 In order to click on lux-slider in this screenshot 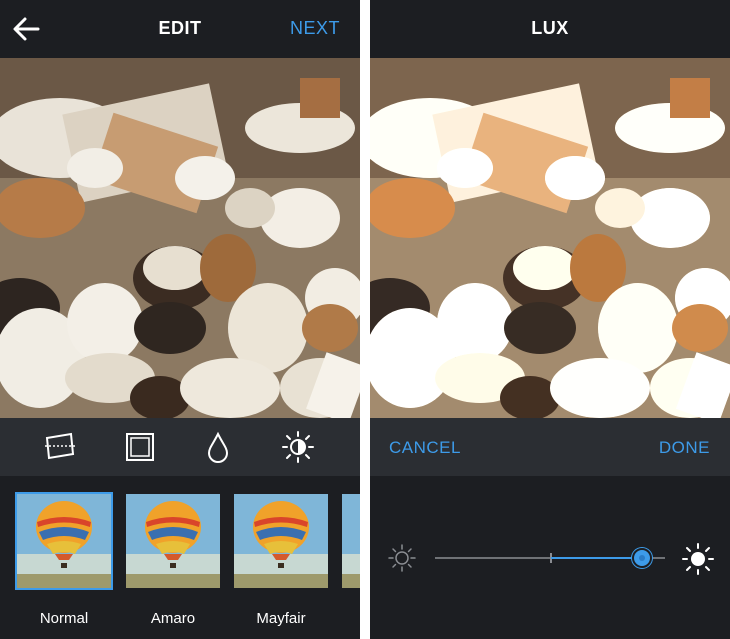, I will do `click(550, 558)`.